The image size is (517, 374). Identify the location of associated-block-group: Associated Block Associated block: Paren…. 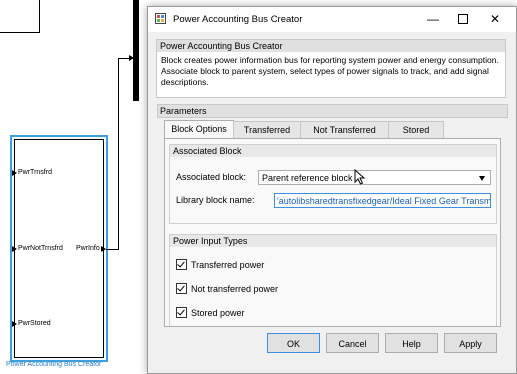
(333, 184).